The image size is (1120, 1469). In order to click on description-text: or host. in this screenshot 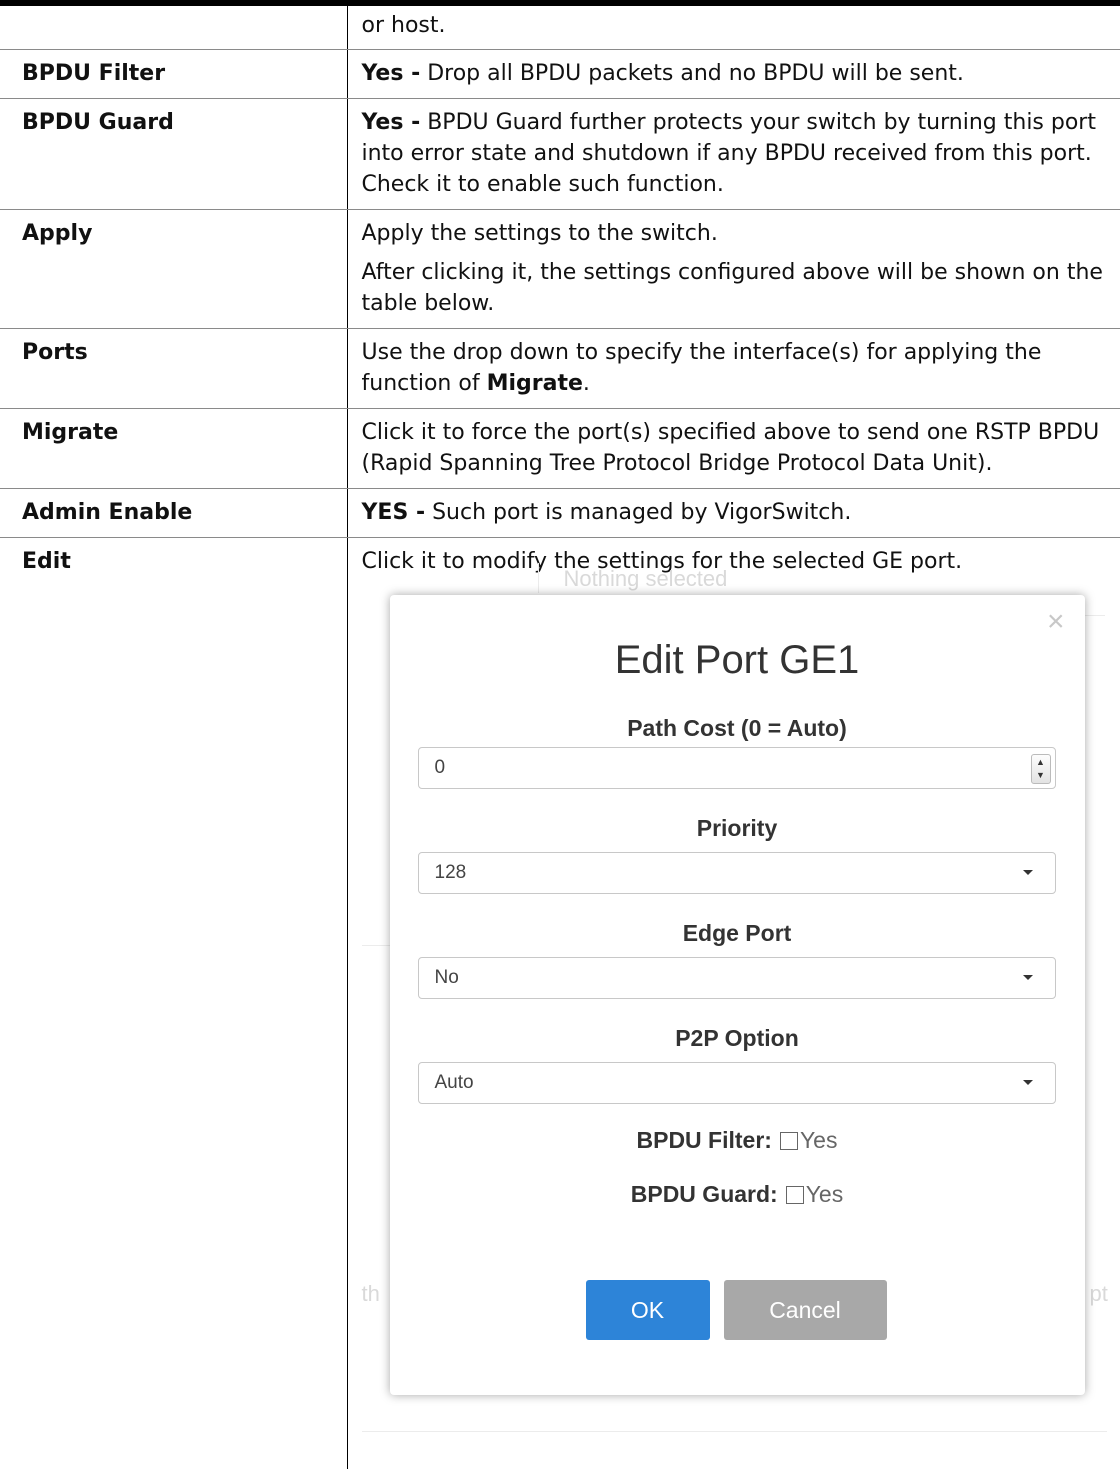, I will do `click(734, 25)`.